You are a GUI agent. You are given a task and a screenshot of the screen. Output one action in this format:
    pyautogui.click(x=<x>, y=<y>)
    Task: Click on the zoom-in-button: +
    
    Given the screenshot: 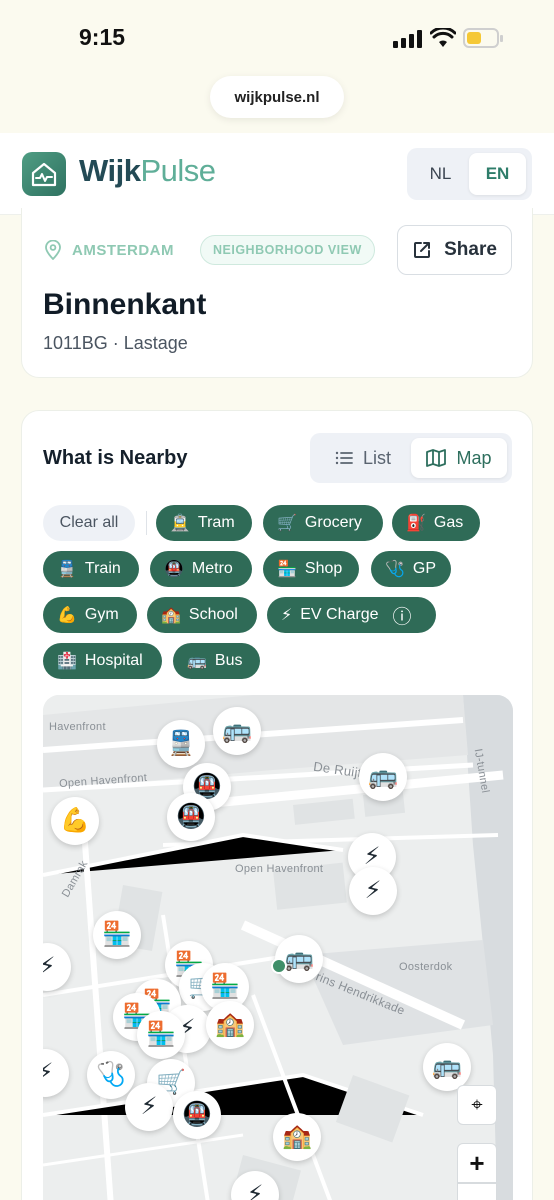 What is the action you would take?
    pyautogui.click(x=477, y=1163)
    